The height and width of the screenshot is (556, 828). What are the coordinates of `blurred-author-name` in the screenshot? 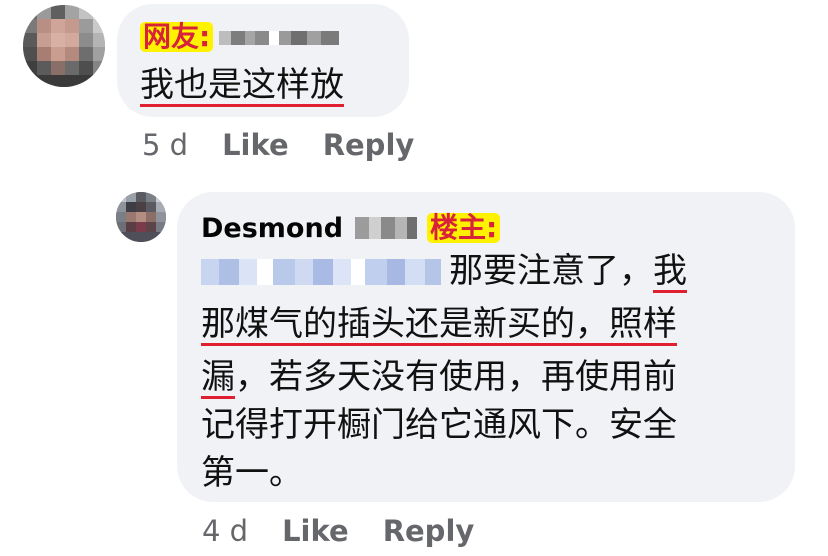 It's located at (279, 37).